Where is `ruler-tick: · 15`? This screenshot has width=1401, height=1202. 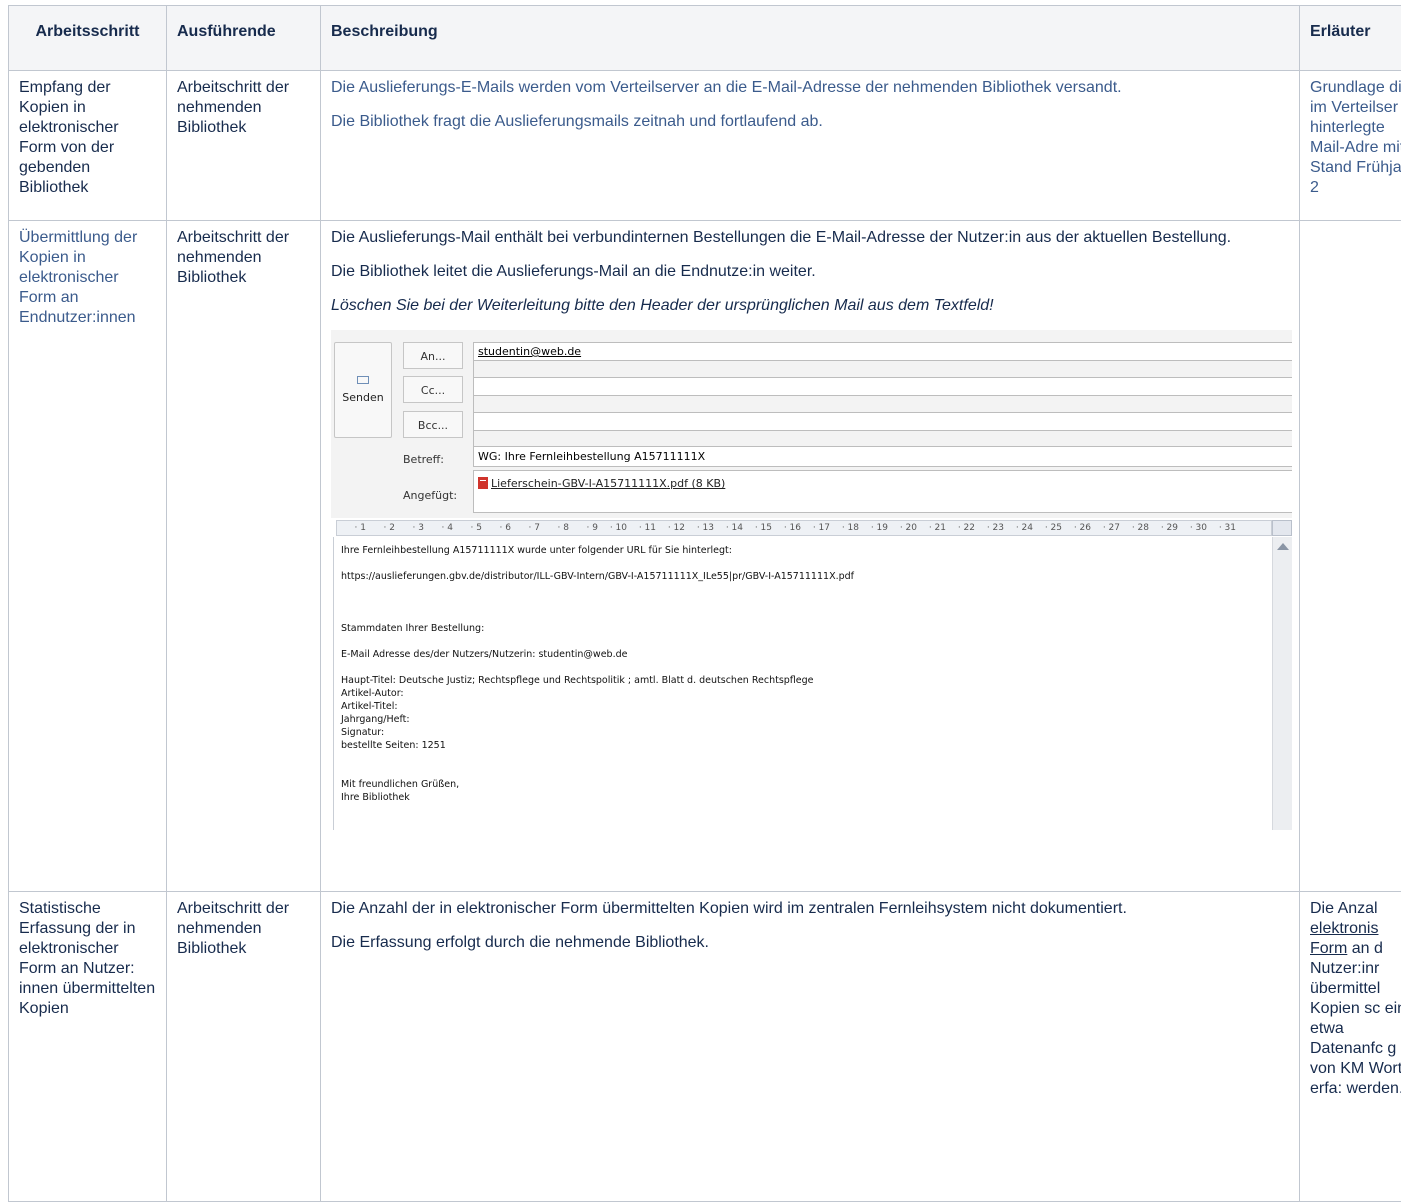
ruler-tick: · 15 is located at coordinates (757, 528).